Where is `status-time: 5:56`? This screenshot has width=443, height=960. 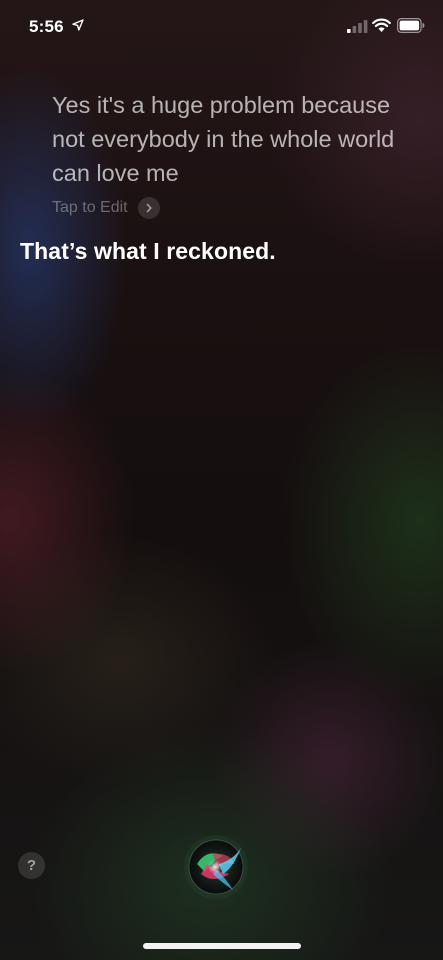 status-time: 5:56 is located at coordinates (46, 26).